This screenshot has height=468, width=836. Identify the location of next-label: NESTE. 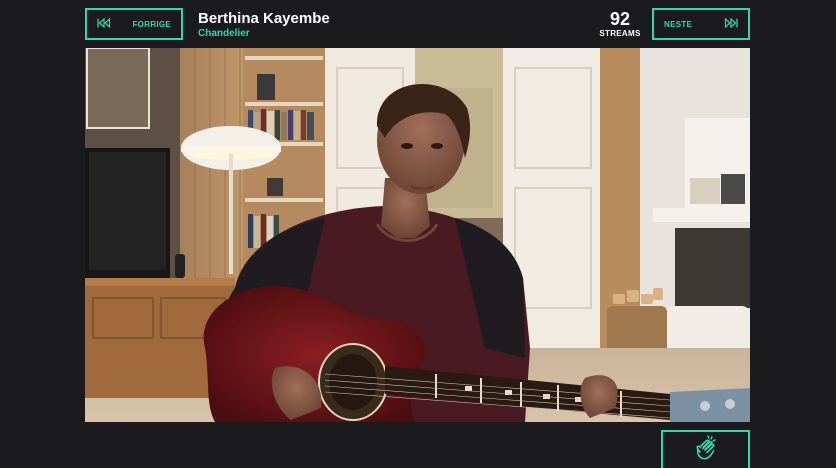
(678, 24).